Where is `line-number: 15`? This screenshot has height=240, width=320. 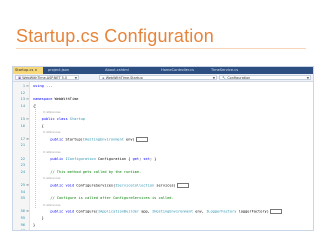 line-number: 15 is located at coordinates (22, 119).